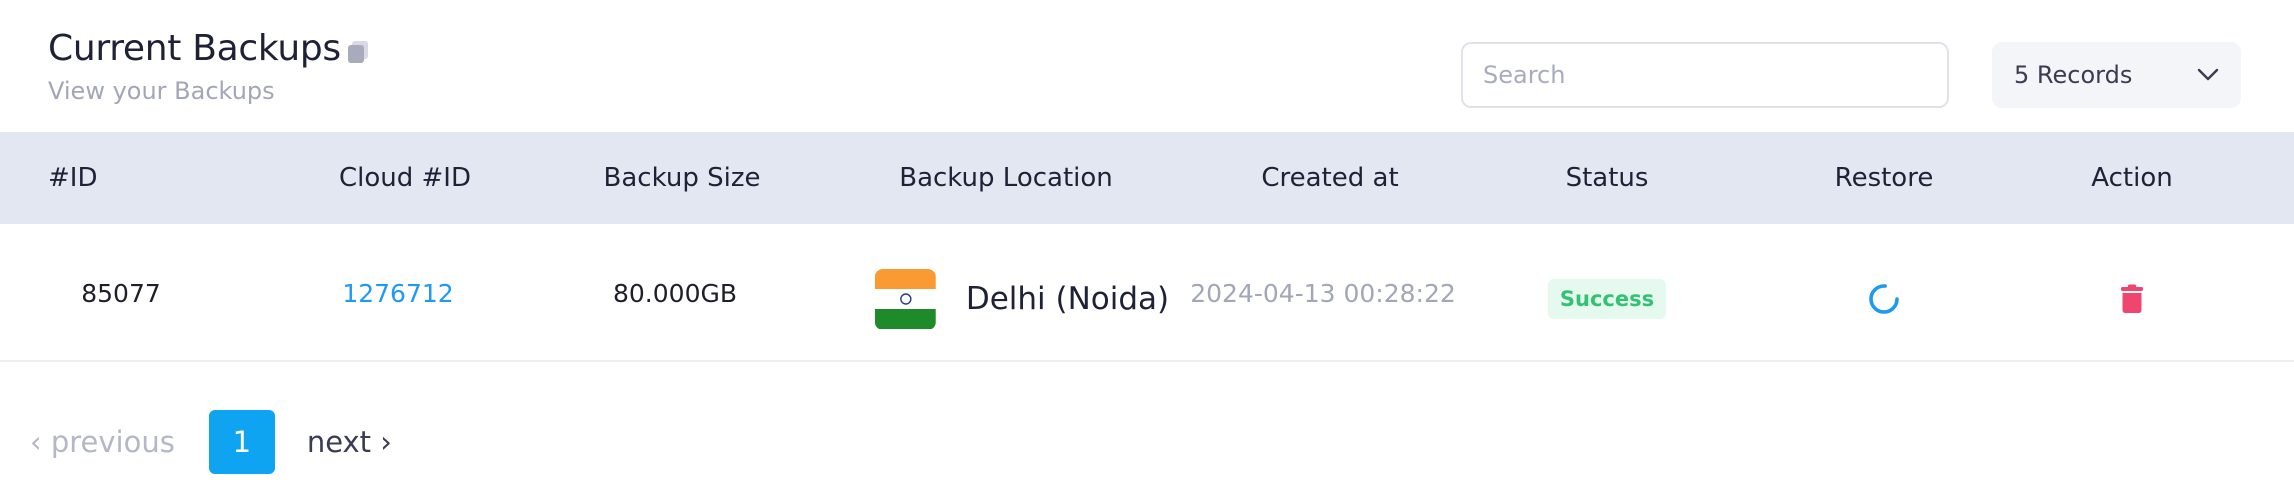 The height and width of the screenshot is (504, 2294). Describe the element at coordinates (405, 178) in the screenshot. I see `column-header-cloud-id: Cloud #ID` at that location.